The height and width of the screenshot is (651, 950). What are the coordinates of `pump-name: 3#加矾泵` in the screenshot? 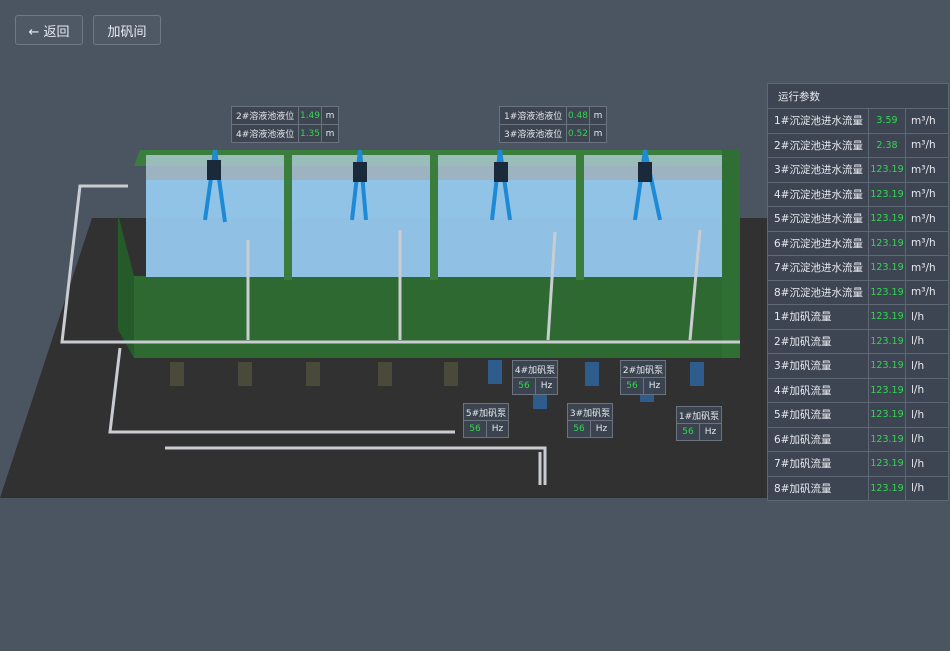 It's located at (590, 412).